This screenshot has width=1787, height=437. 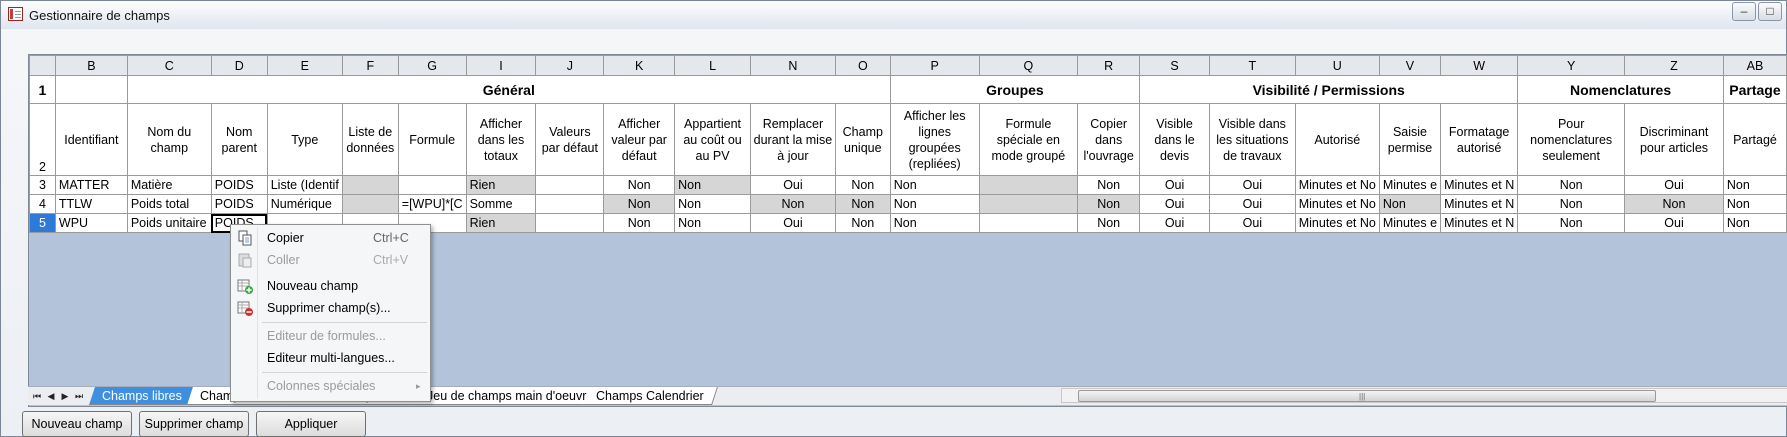 What do you see at coordinates (42, 65) in the screenshot?
I see `corner-cell` at bounding box center [42, 65].